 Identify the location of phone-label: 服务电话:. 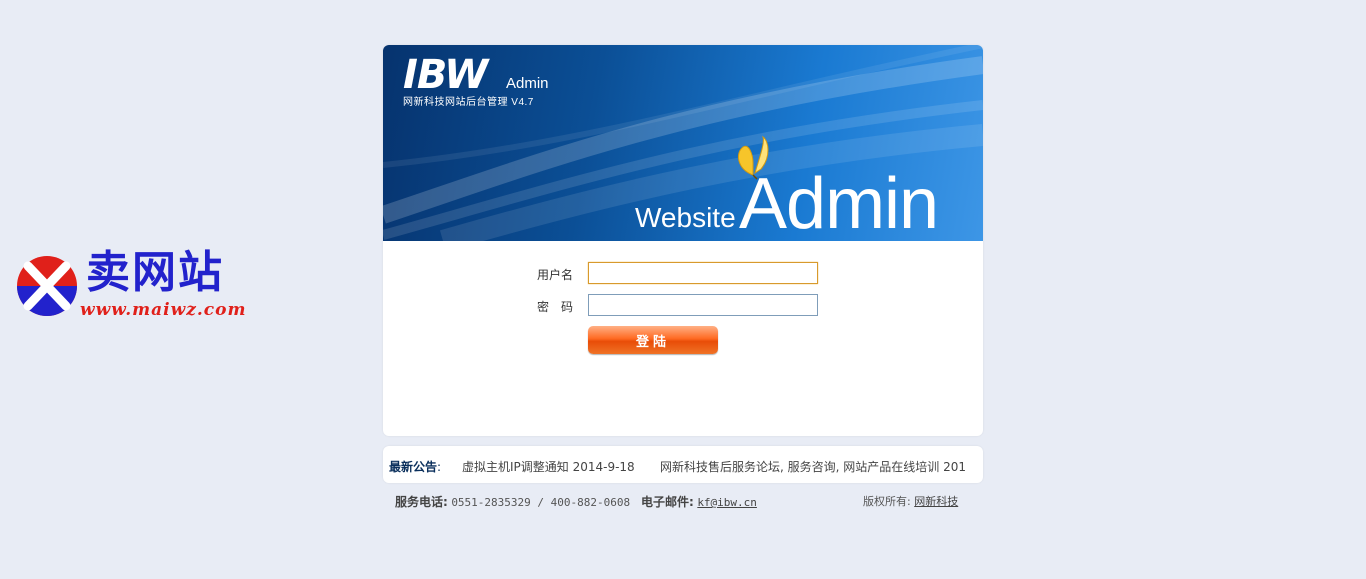
(421, 502).